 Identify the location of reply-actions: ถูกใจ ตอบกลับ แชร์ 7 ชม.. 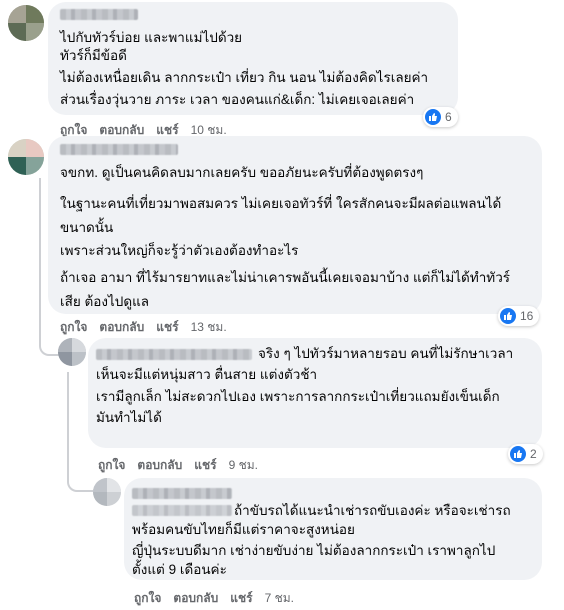
(214, 598).